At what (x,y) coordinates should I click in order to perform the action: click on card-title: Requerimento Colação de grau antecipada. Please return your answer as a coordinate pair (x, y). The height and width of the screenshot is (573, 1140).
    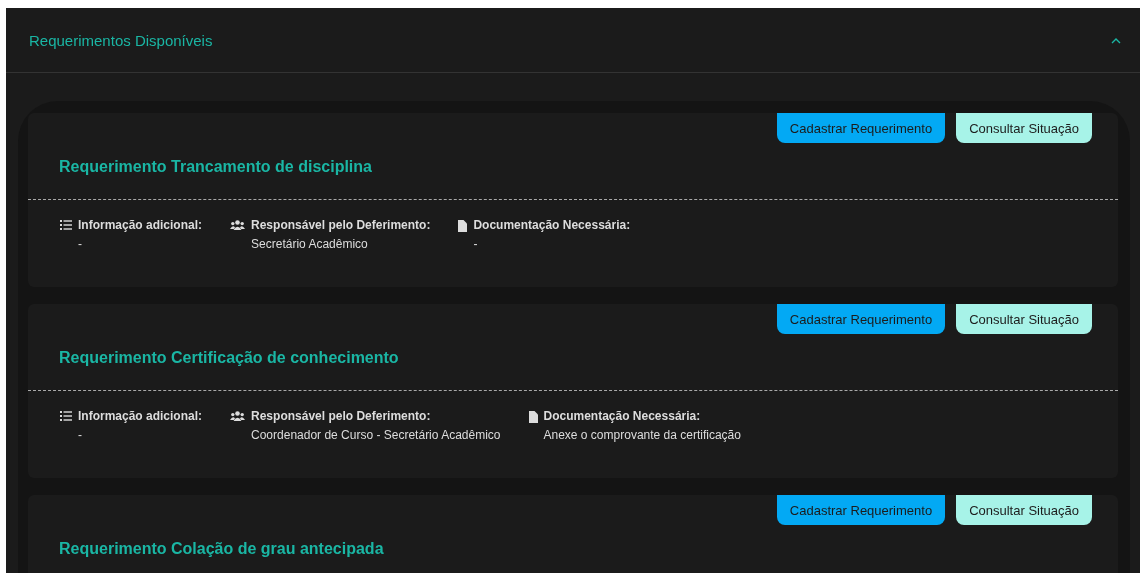
    Looking at the image, I should click on (221, 549).